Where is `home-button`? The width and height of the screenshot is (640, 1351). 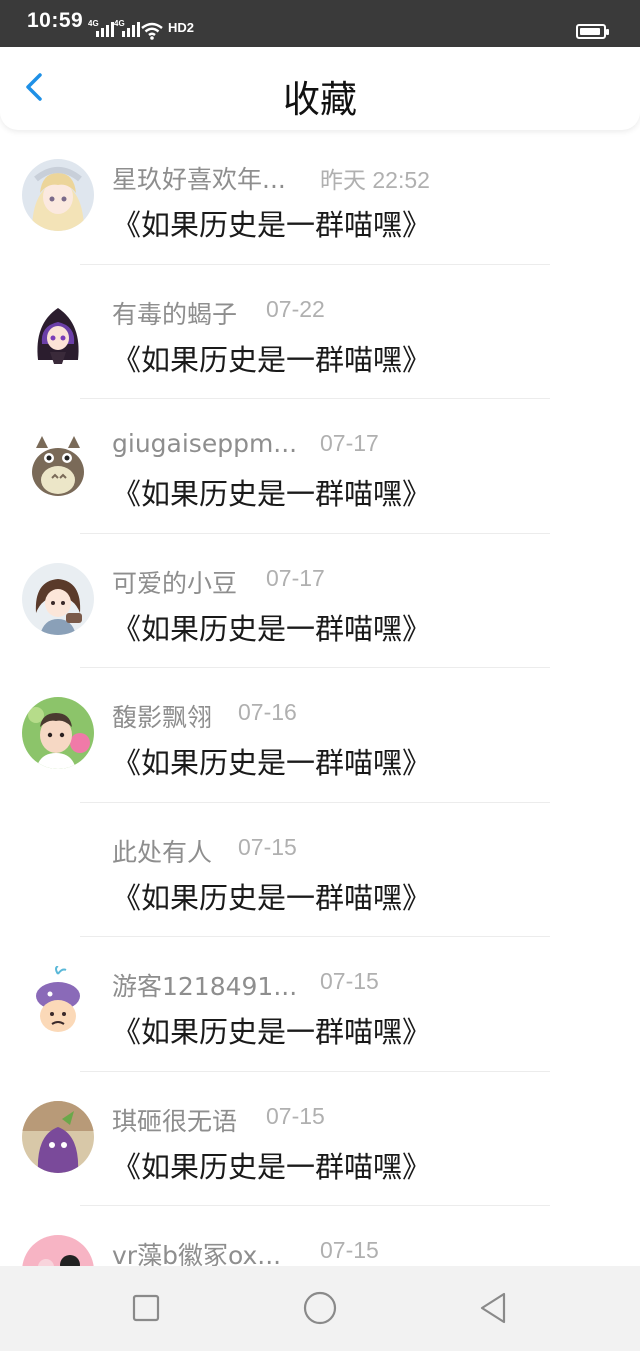
home-button is located at coordinates (320, 1308).